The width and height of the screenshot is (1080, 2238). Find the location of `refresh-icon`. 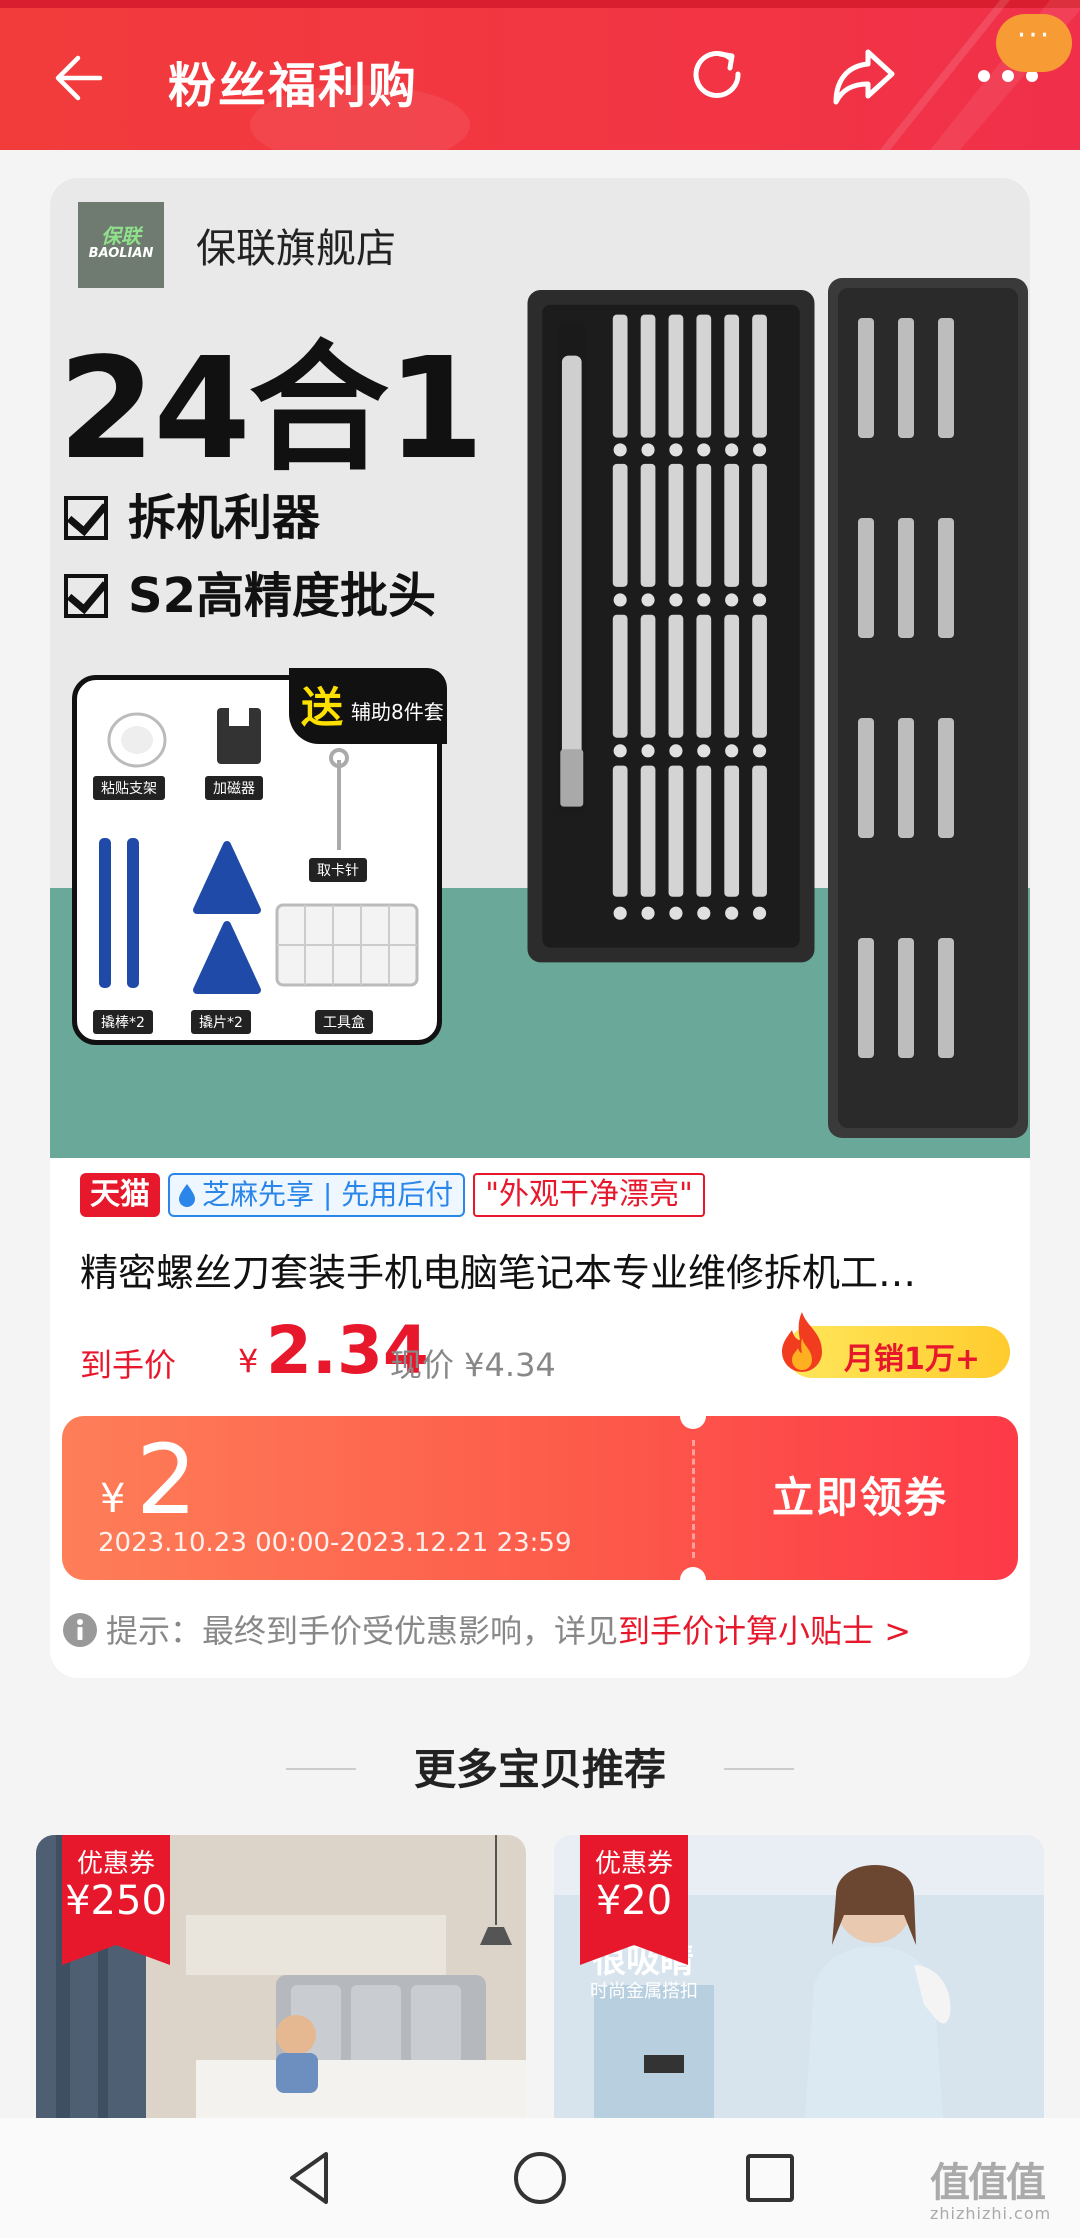

refresh-icon is located at coordinates (718, 76).